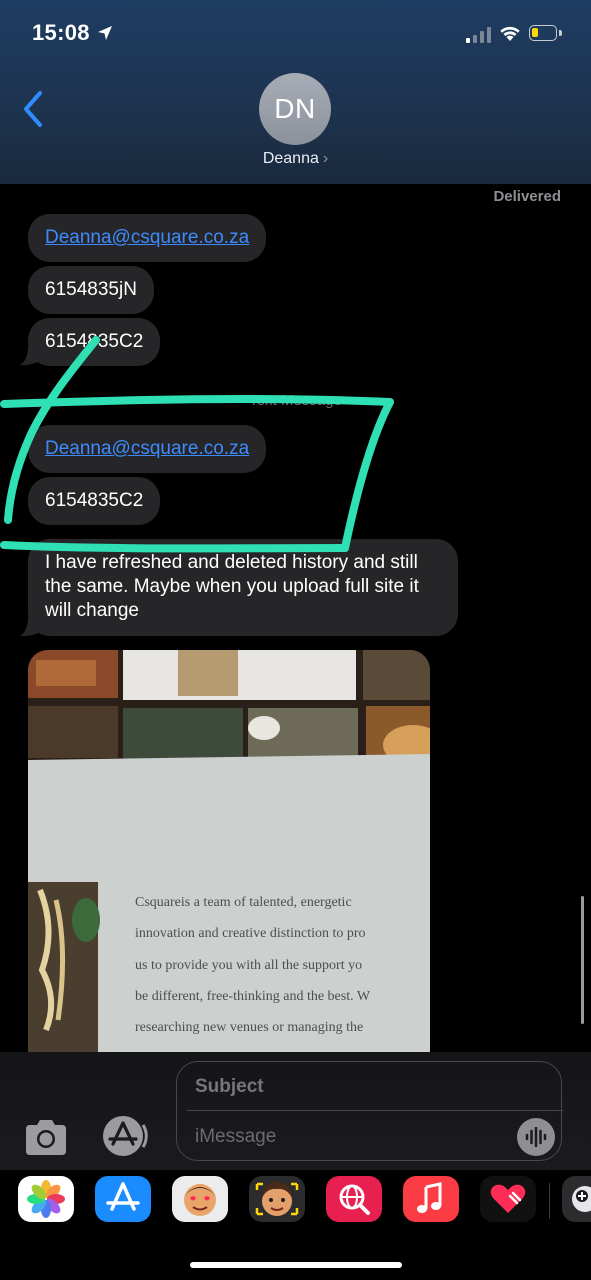 Image resolution: width=591 pixels, height=1280 pixels. Describe the element at coordinates (123, 1199) in the screenshot. I see `app-store-icon` at that location.